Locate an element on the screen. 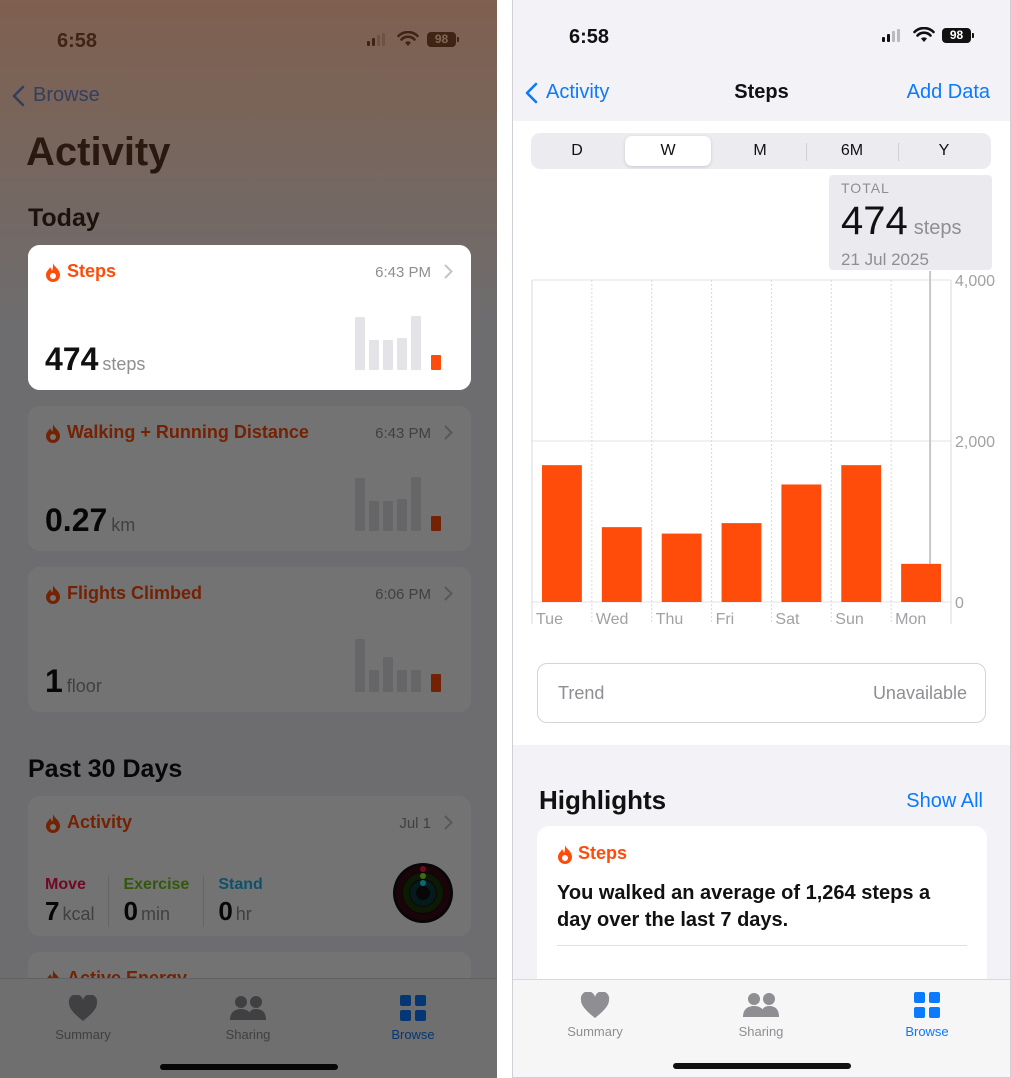 The image size is (1011, 1078). section-today: Today is located at coordinates (64, 218).